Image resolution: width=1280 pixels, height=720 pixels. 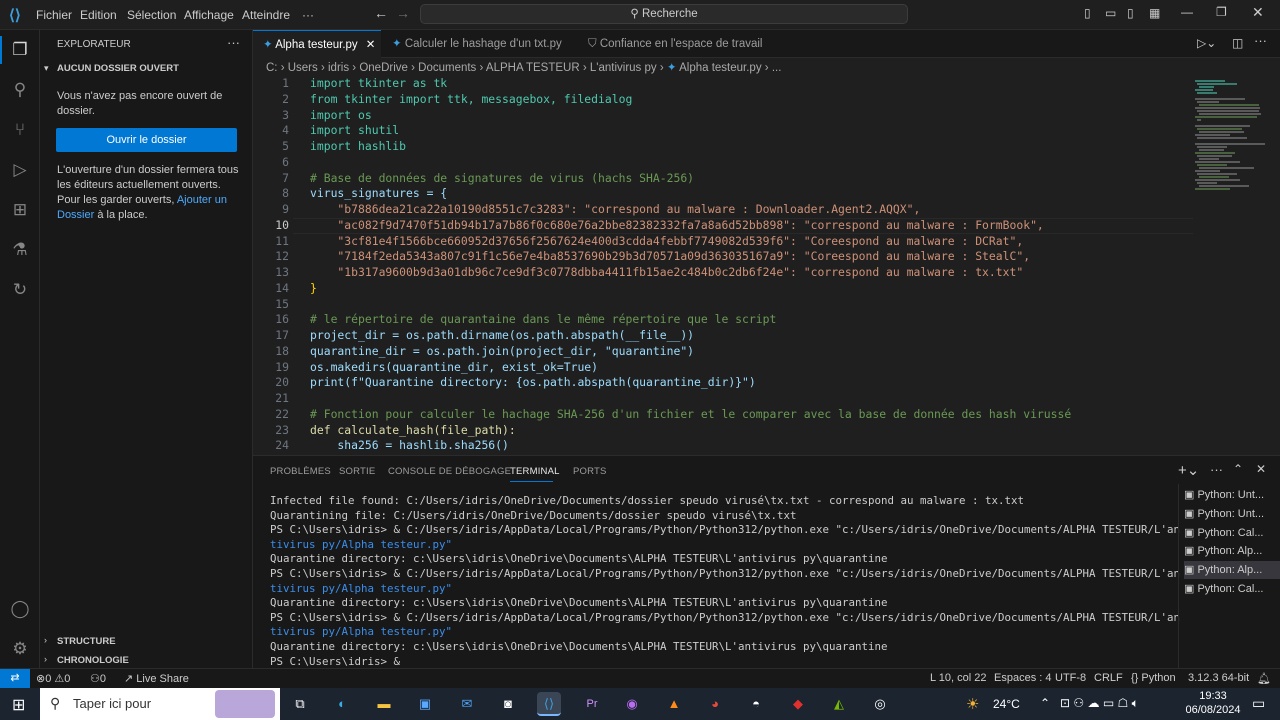 What do you see at coordinates (592, 704) in the screenshot?
I see `premiere-pro-icon: Pr` at bounding box center [592, 704].